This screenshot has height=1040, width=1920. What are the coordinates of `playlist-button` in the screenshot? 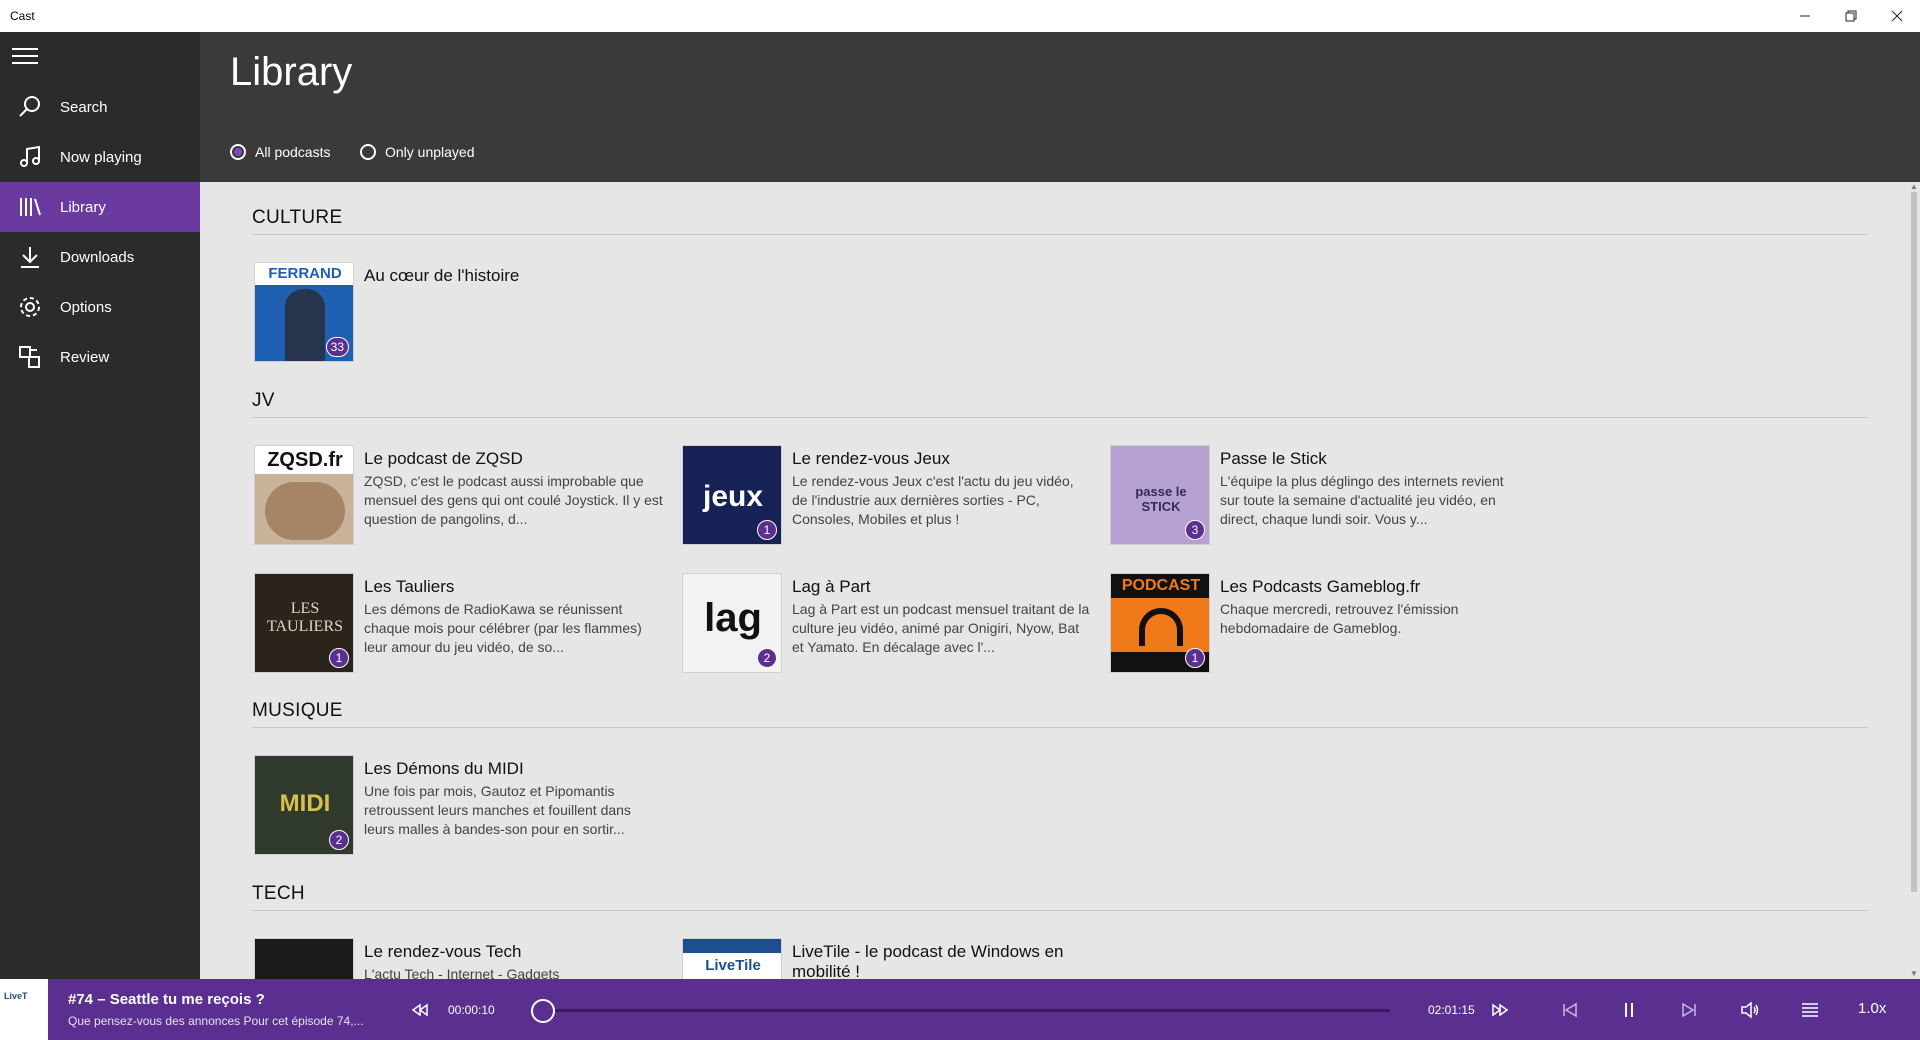 It's located at (1810, 1009).